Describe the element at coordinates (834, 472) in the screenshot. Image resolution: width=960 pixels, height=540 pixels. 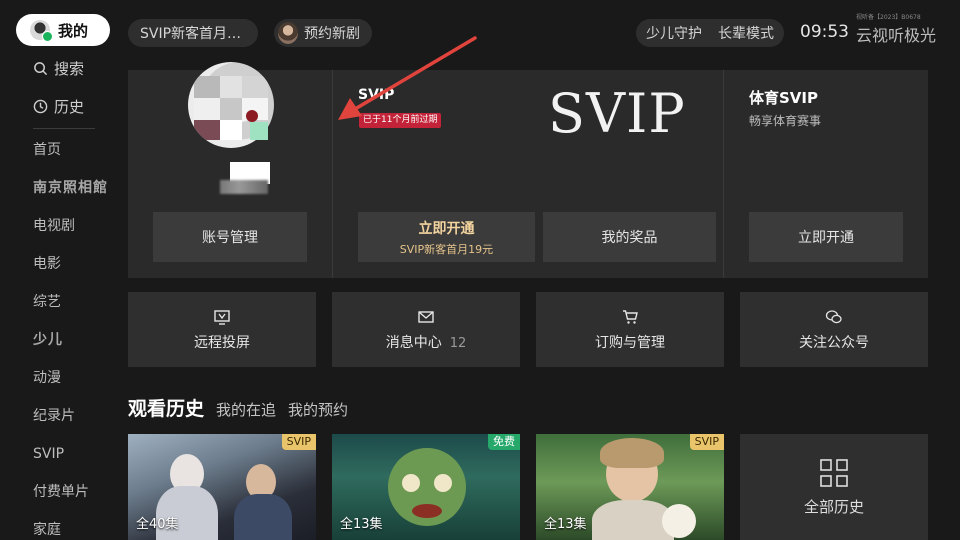
I see `grid-icon` at that location.